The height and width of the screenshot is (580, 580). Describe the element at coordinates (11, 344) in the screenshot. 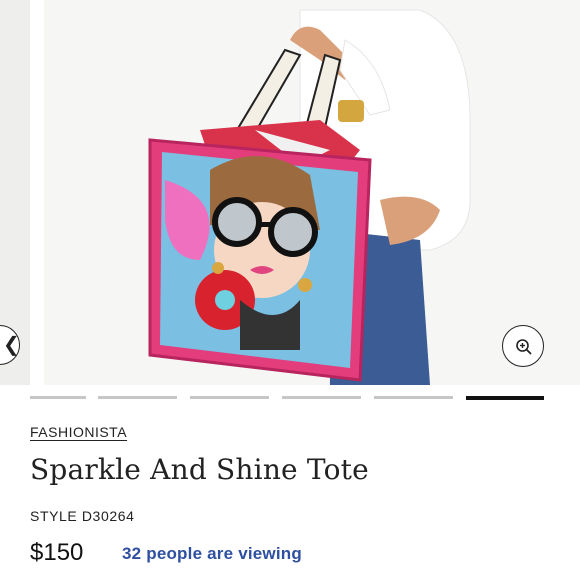

I see `chevron-left-icon: ❯` at that location.